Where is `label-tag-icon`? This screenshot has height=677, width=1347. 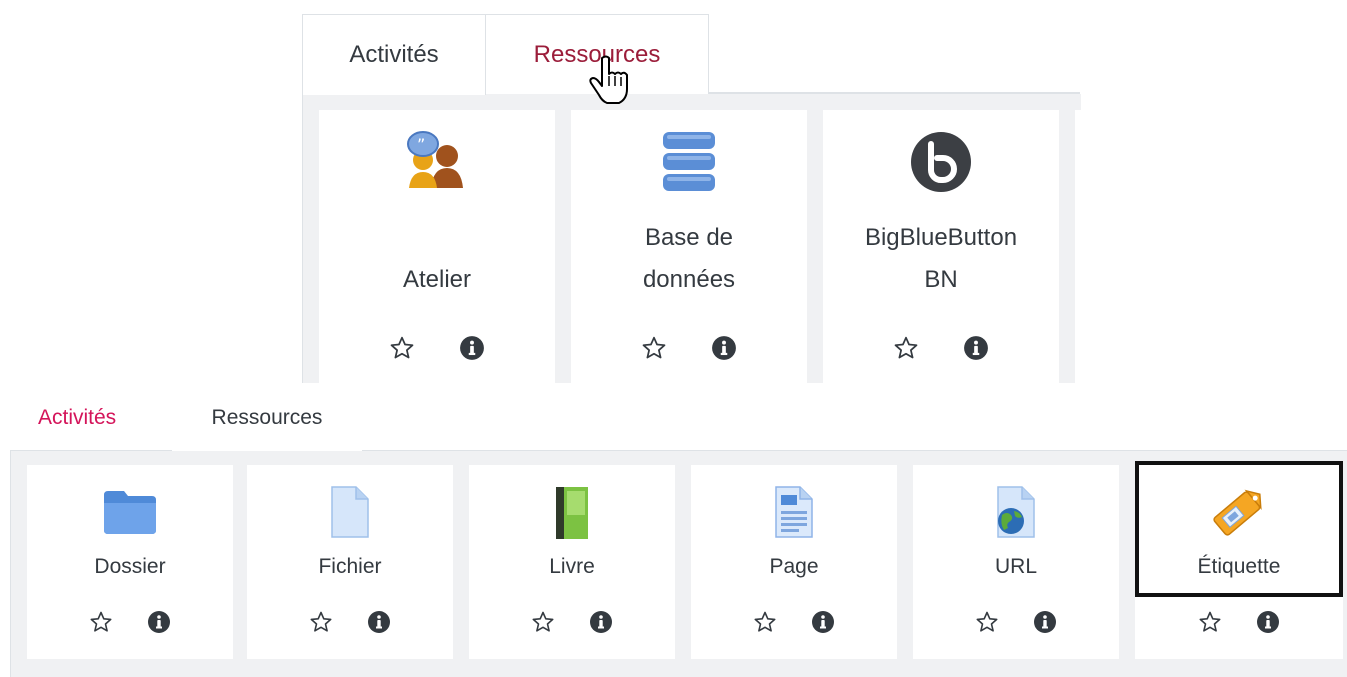
label-tag-icon is located at coordinates (1239, 512).